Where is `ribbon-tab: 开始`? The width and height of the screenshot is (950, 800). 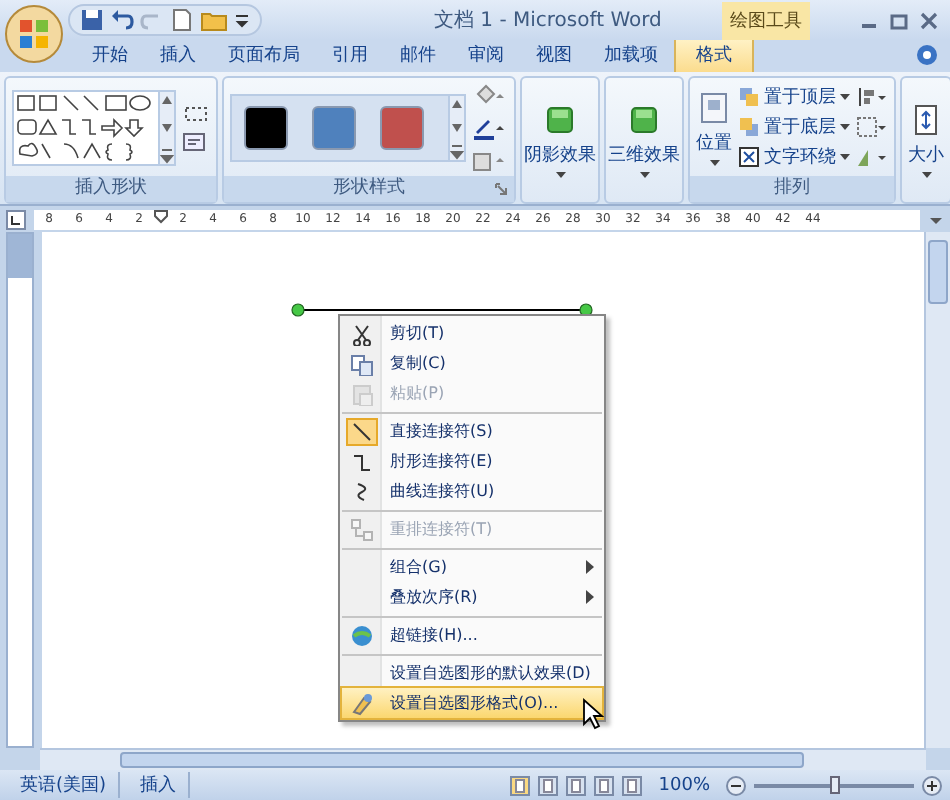
ribbon-tab: 开始 is located at coordinates (110, 55).